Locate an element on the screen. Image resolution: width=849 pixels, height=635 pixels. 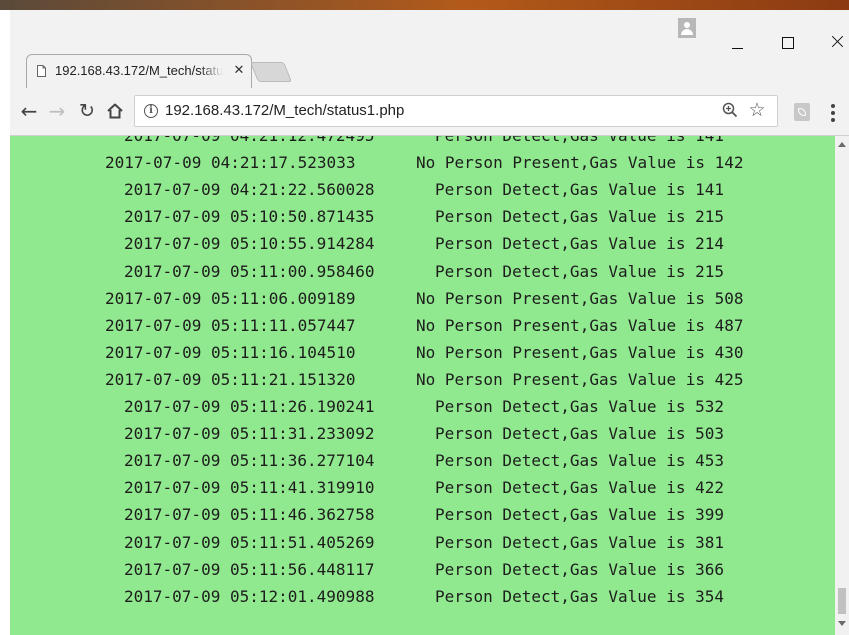
log-message: Person Detect,Gas Value is 399 is located at coordinates (579, 515).